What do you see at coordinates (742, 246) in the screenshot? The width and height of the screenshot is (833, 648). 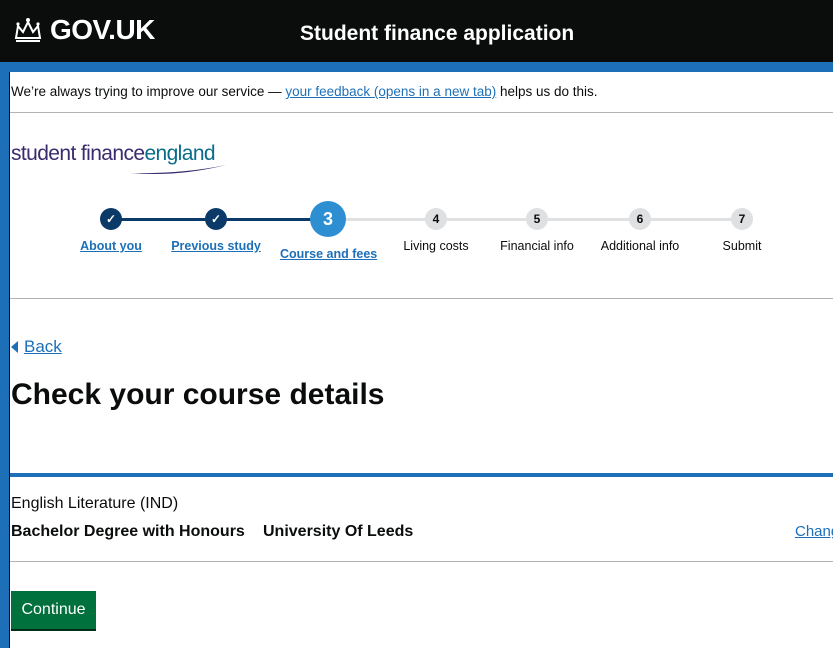 I see `step-label: Submit` at bounding box center [742, 246].